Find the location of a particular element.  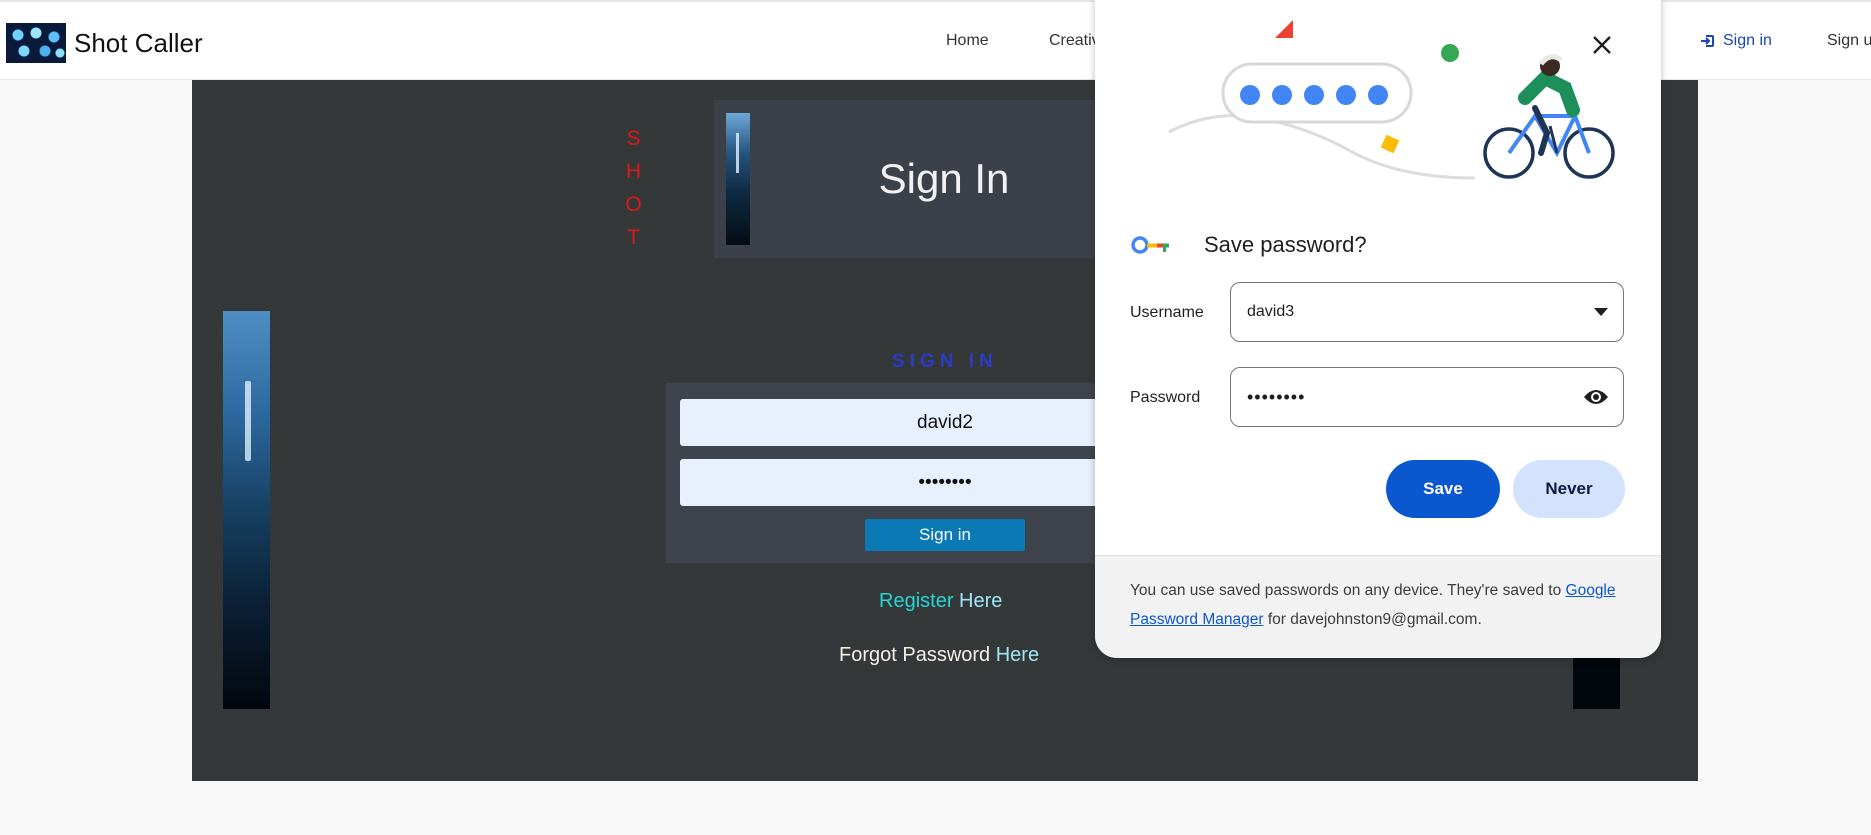

register-line: Register Here is located at coordinates (940, 601).